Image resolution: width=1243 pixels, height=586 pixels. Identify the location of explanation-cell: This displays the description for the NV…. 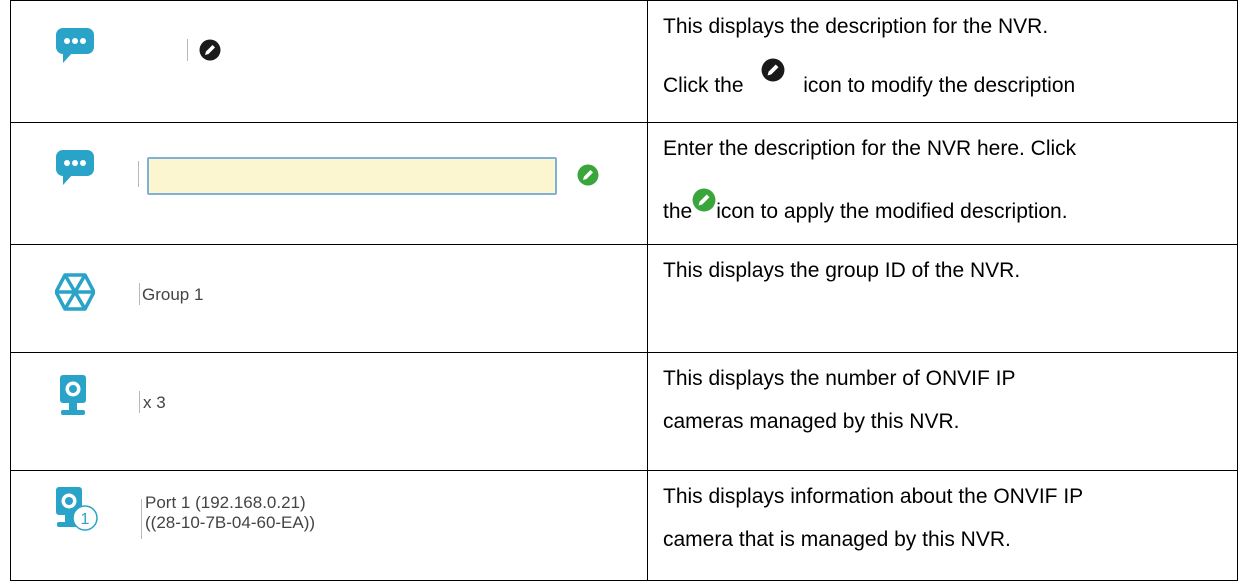
(942, 61).